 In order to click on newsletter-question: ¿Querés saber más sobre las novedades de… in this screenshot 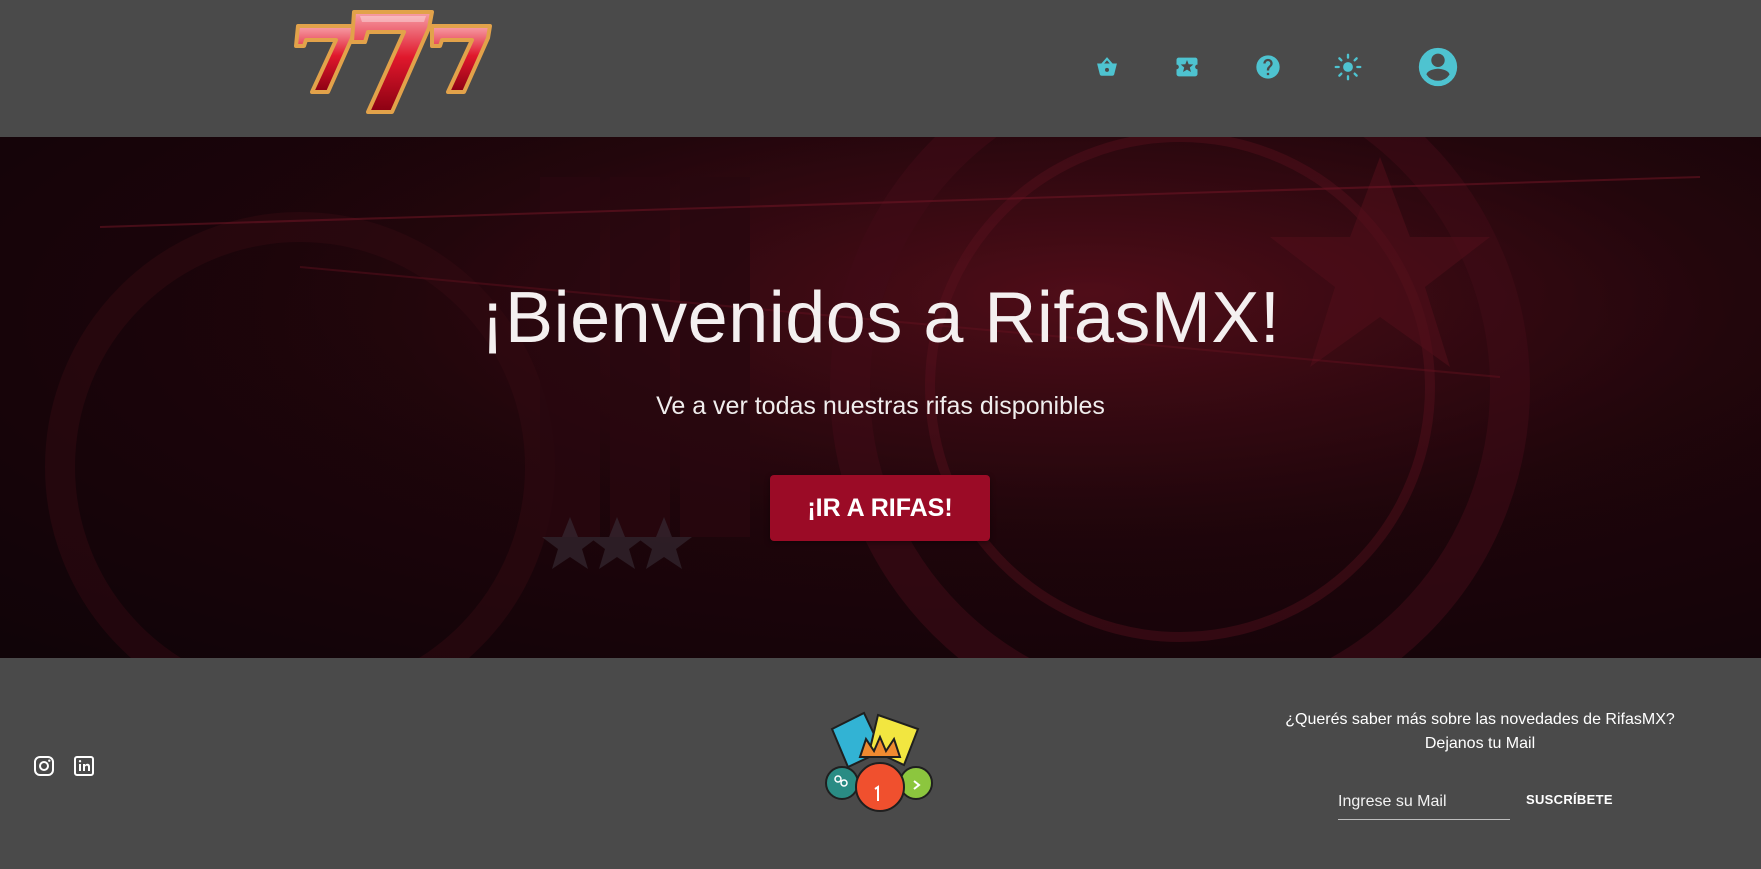, I will do `click(1480, 719)`.